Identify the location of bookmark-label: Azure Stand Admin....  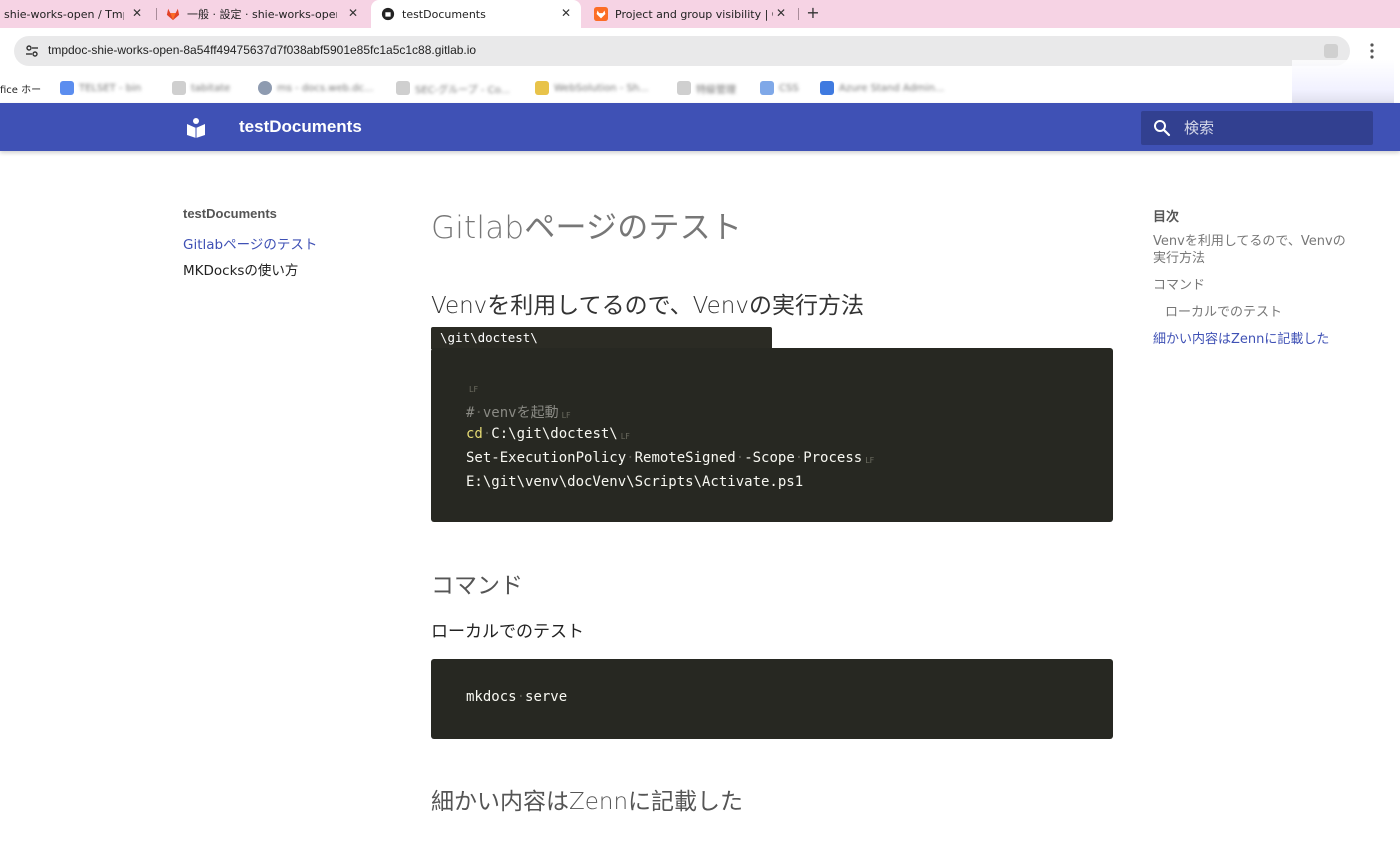
(892, 88).